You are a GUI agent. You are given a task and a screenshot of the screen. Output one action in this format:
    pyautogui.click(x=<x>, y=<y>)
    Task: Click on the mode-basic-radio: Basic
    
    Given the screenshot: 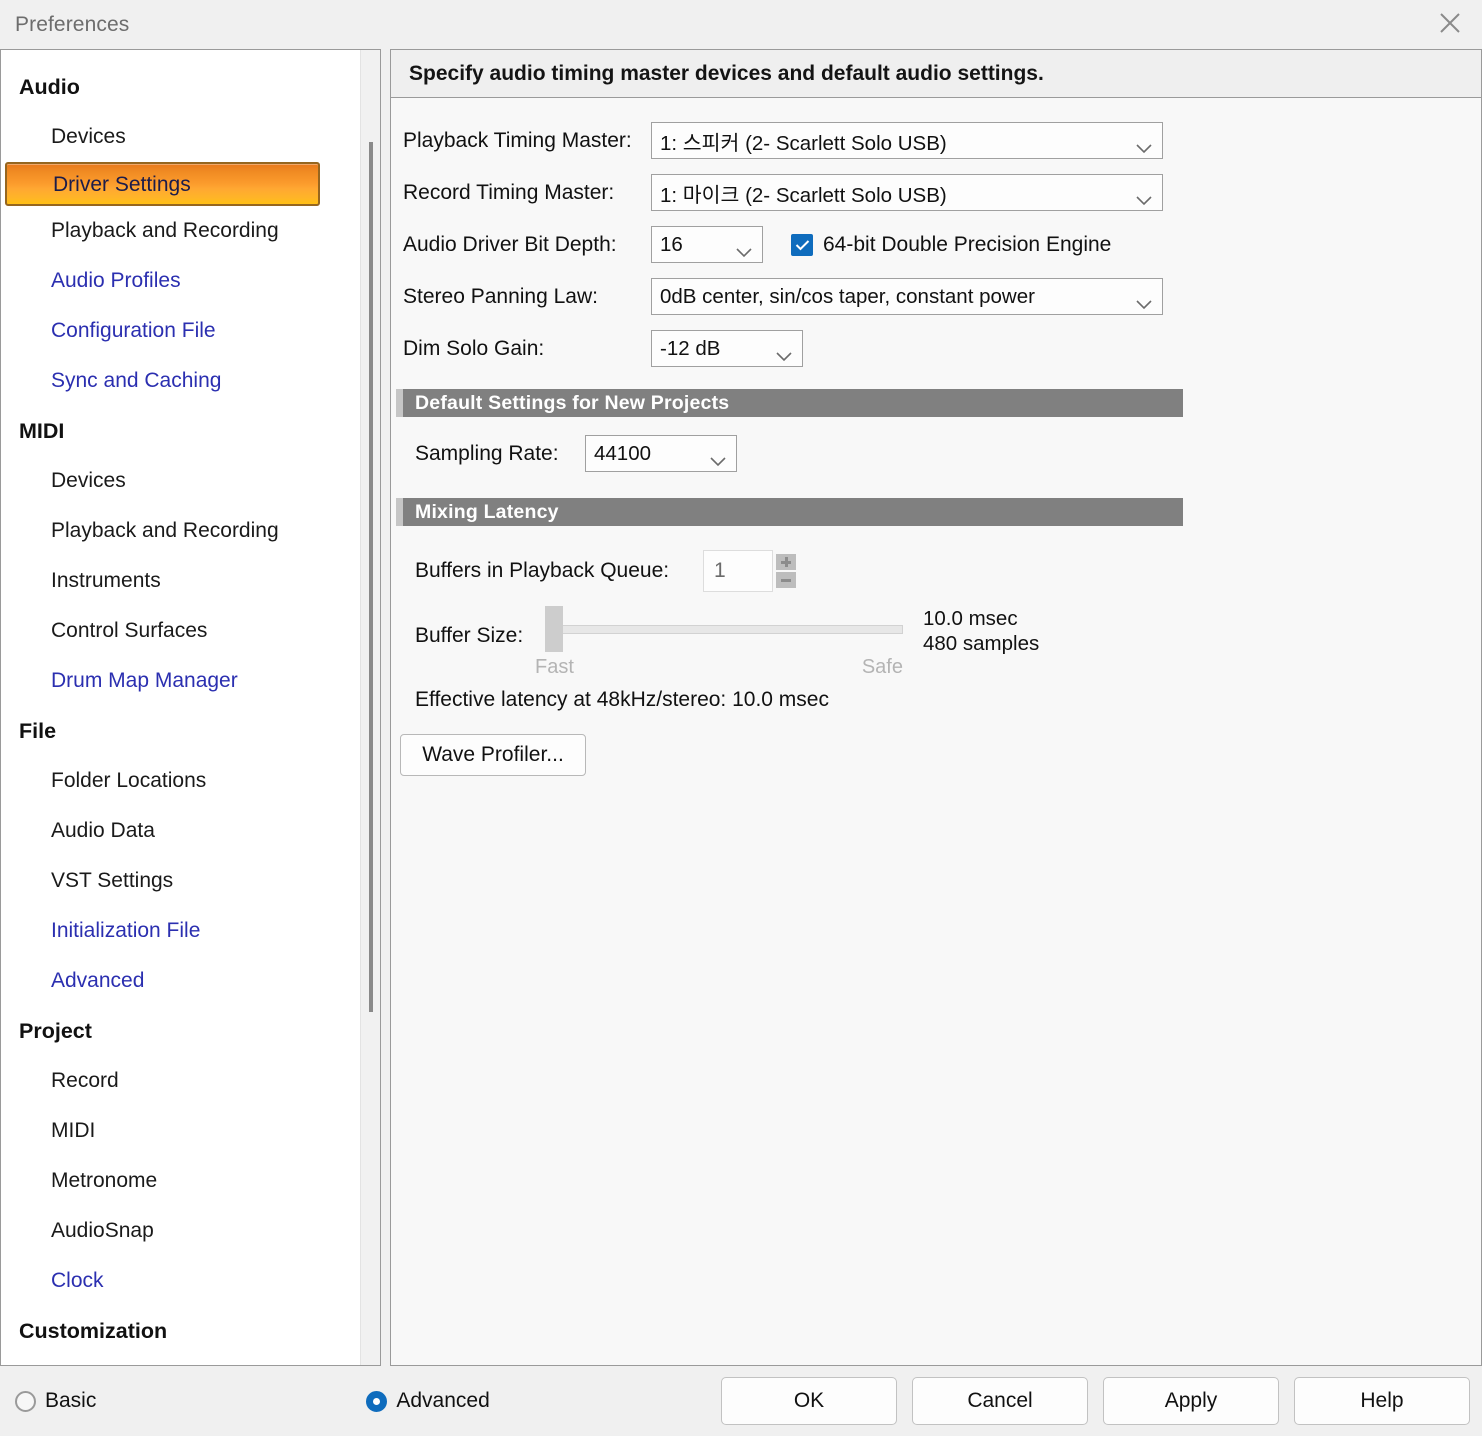 What is the action you would take?
    pyautogui.click(x=55, y=1401)
    